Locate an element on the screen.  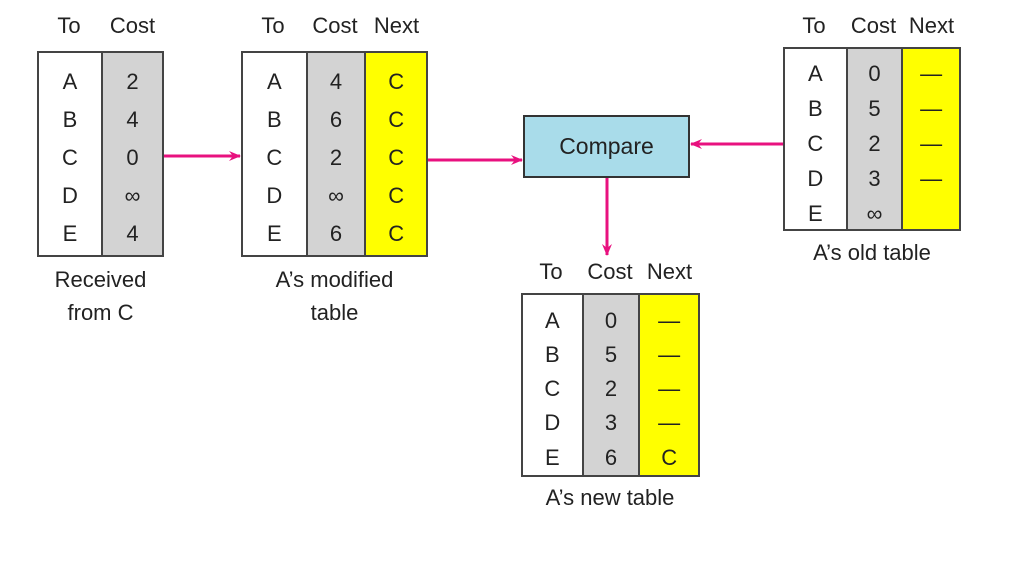
column-cost: 0 5 2 3 6 is located at coordinates (610, 385).